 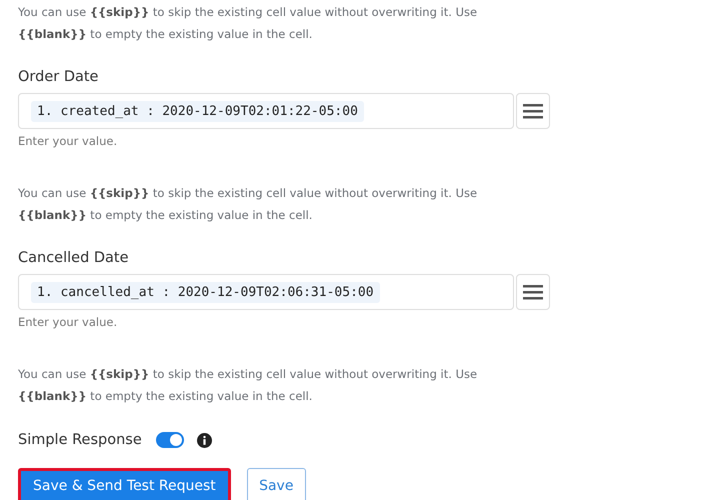 I want to click on value-token: 1. cancelled_at : 2020-12-09T02:06:31-05:00, so click(x=205, y=292).